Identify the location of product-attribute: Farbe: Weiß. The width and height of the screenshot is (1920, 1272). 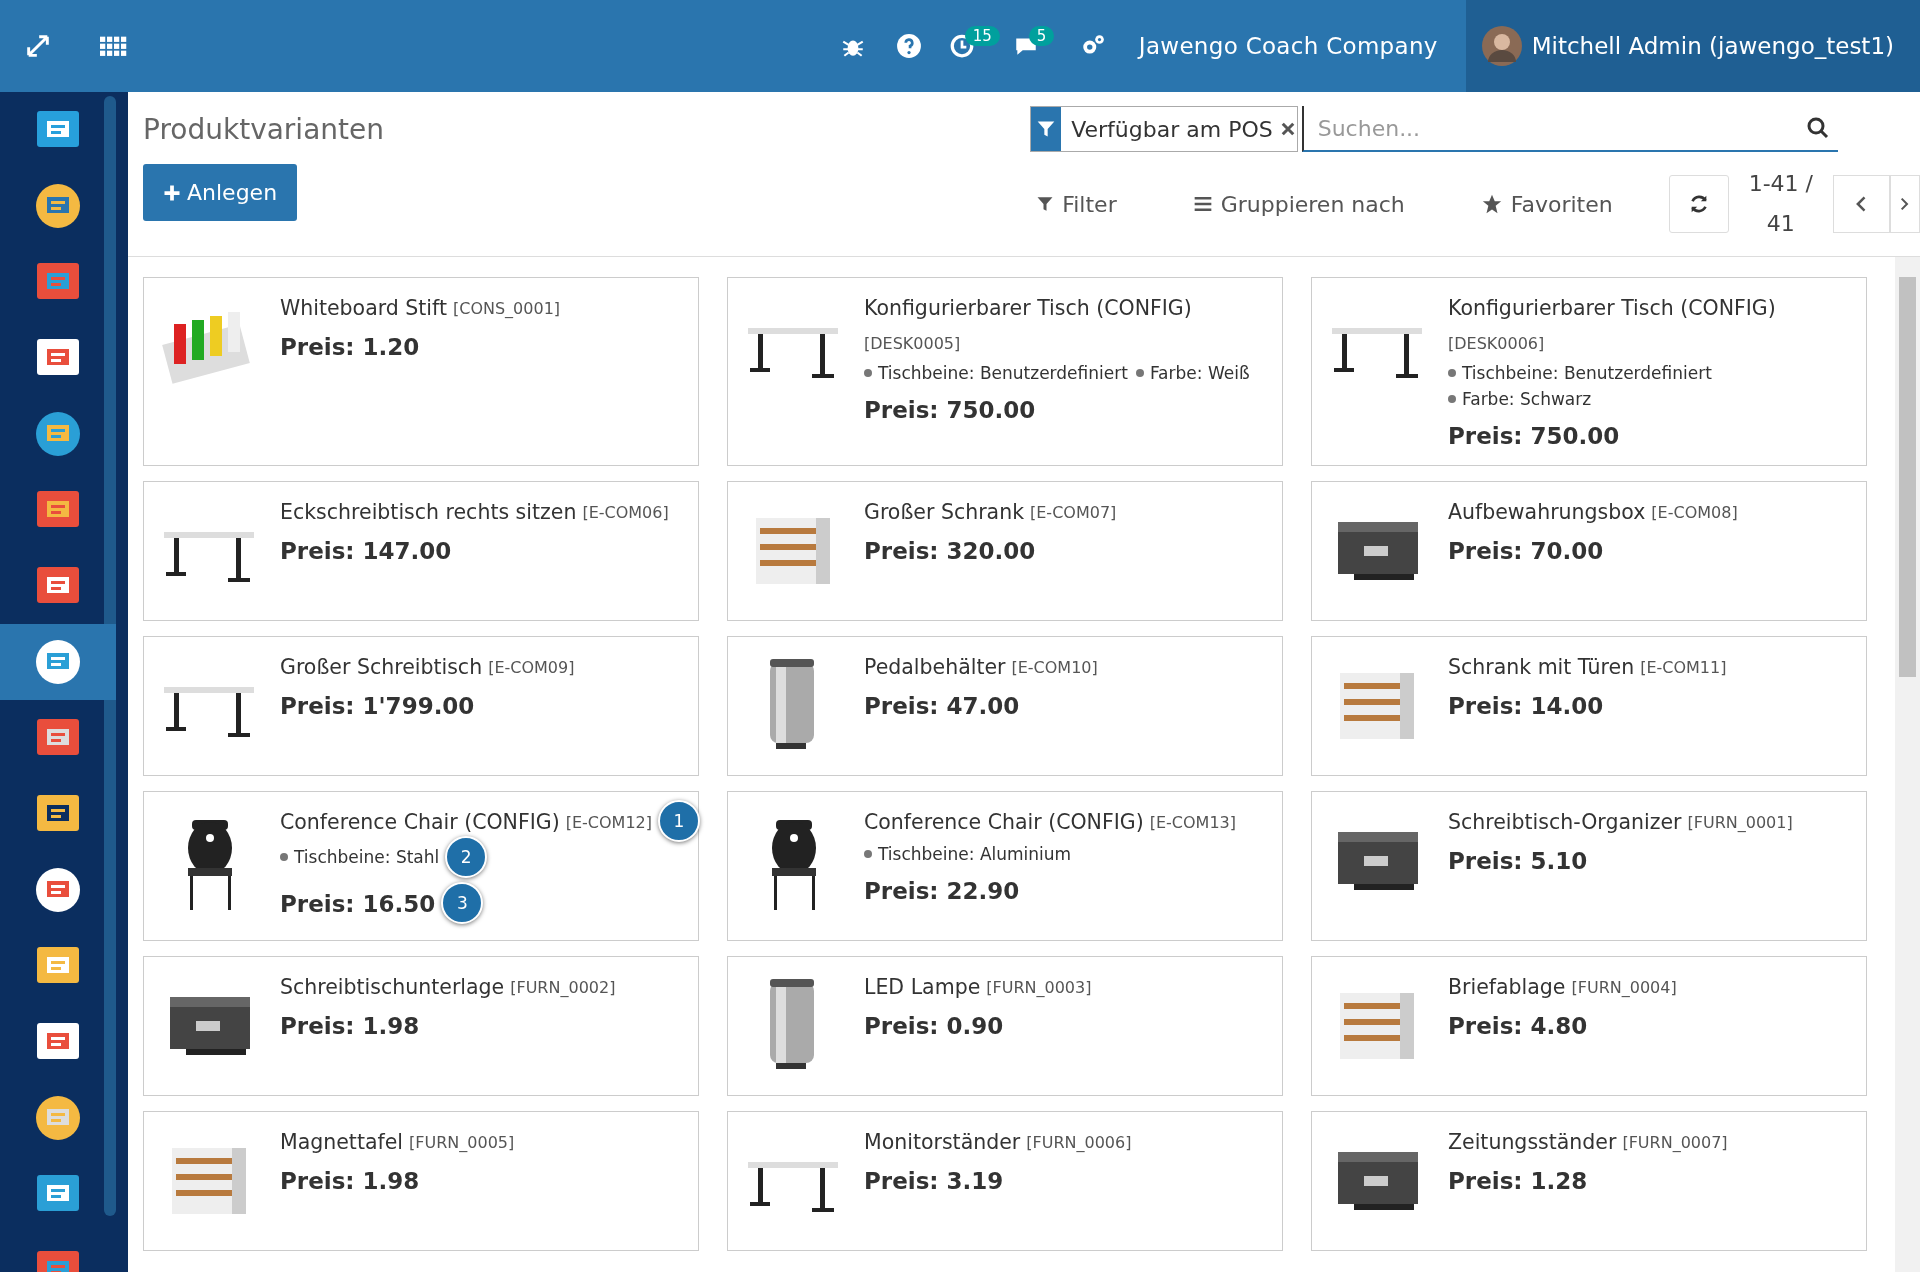
(1192, 373).